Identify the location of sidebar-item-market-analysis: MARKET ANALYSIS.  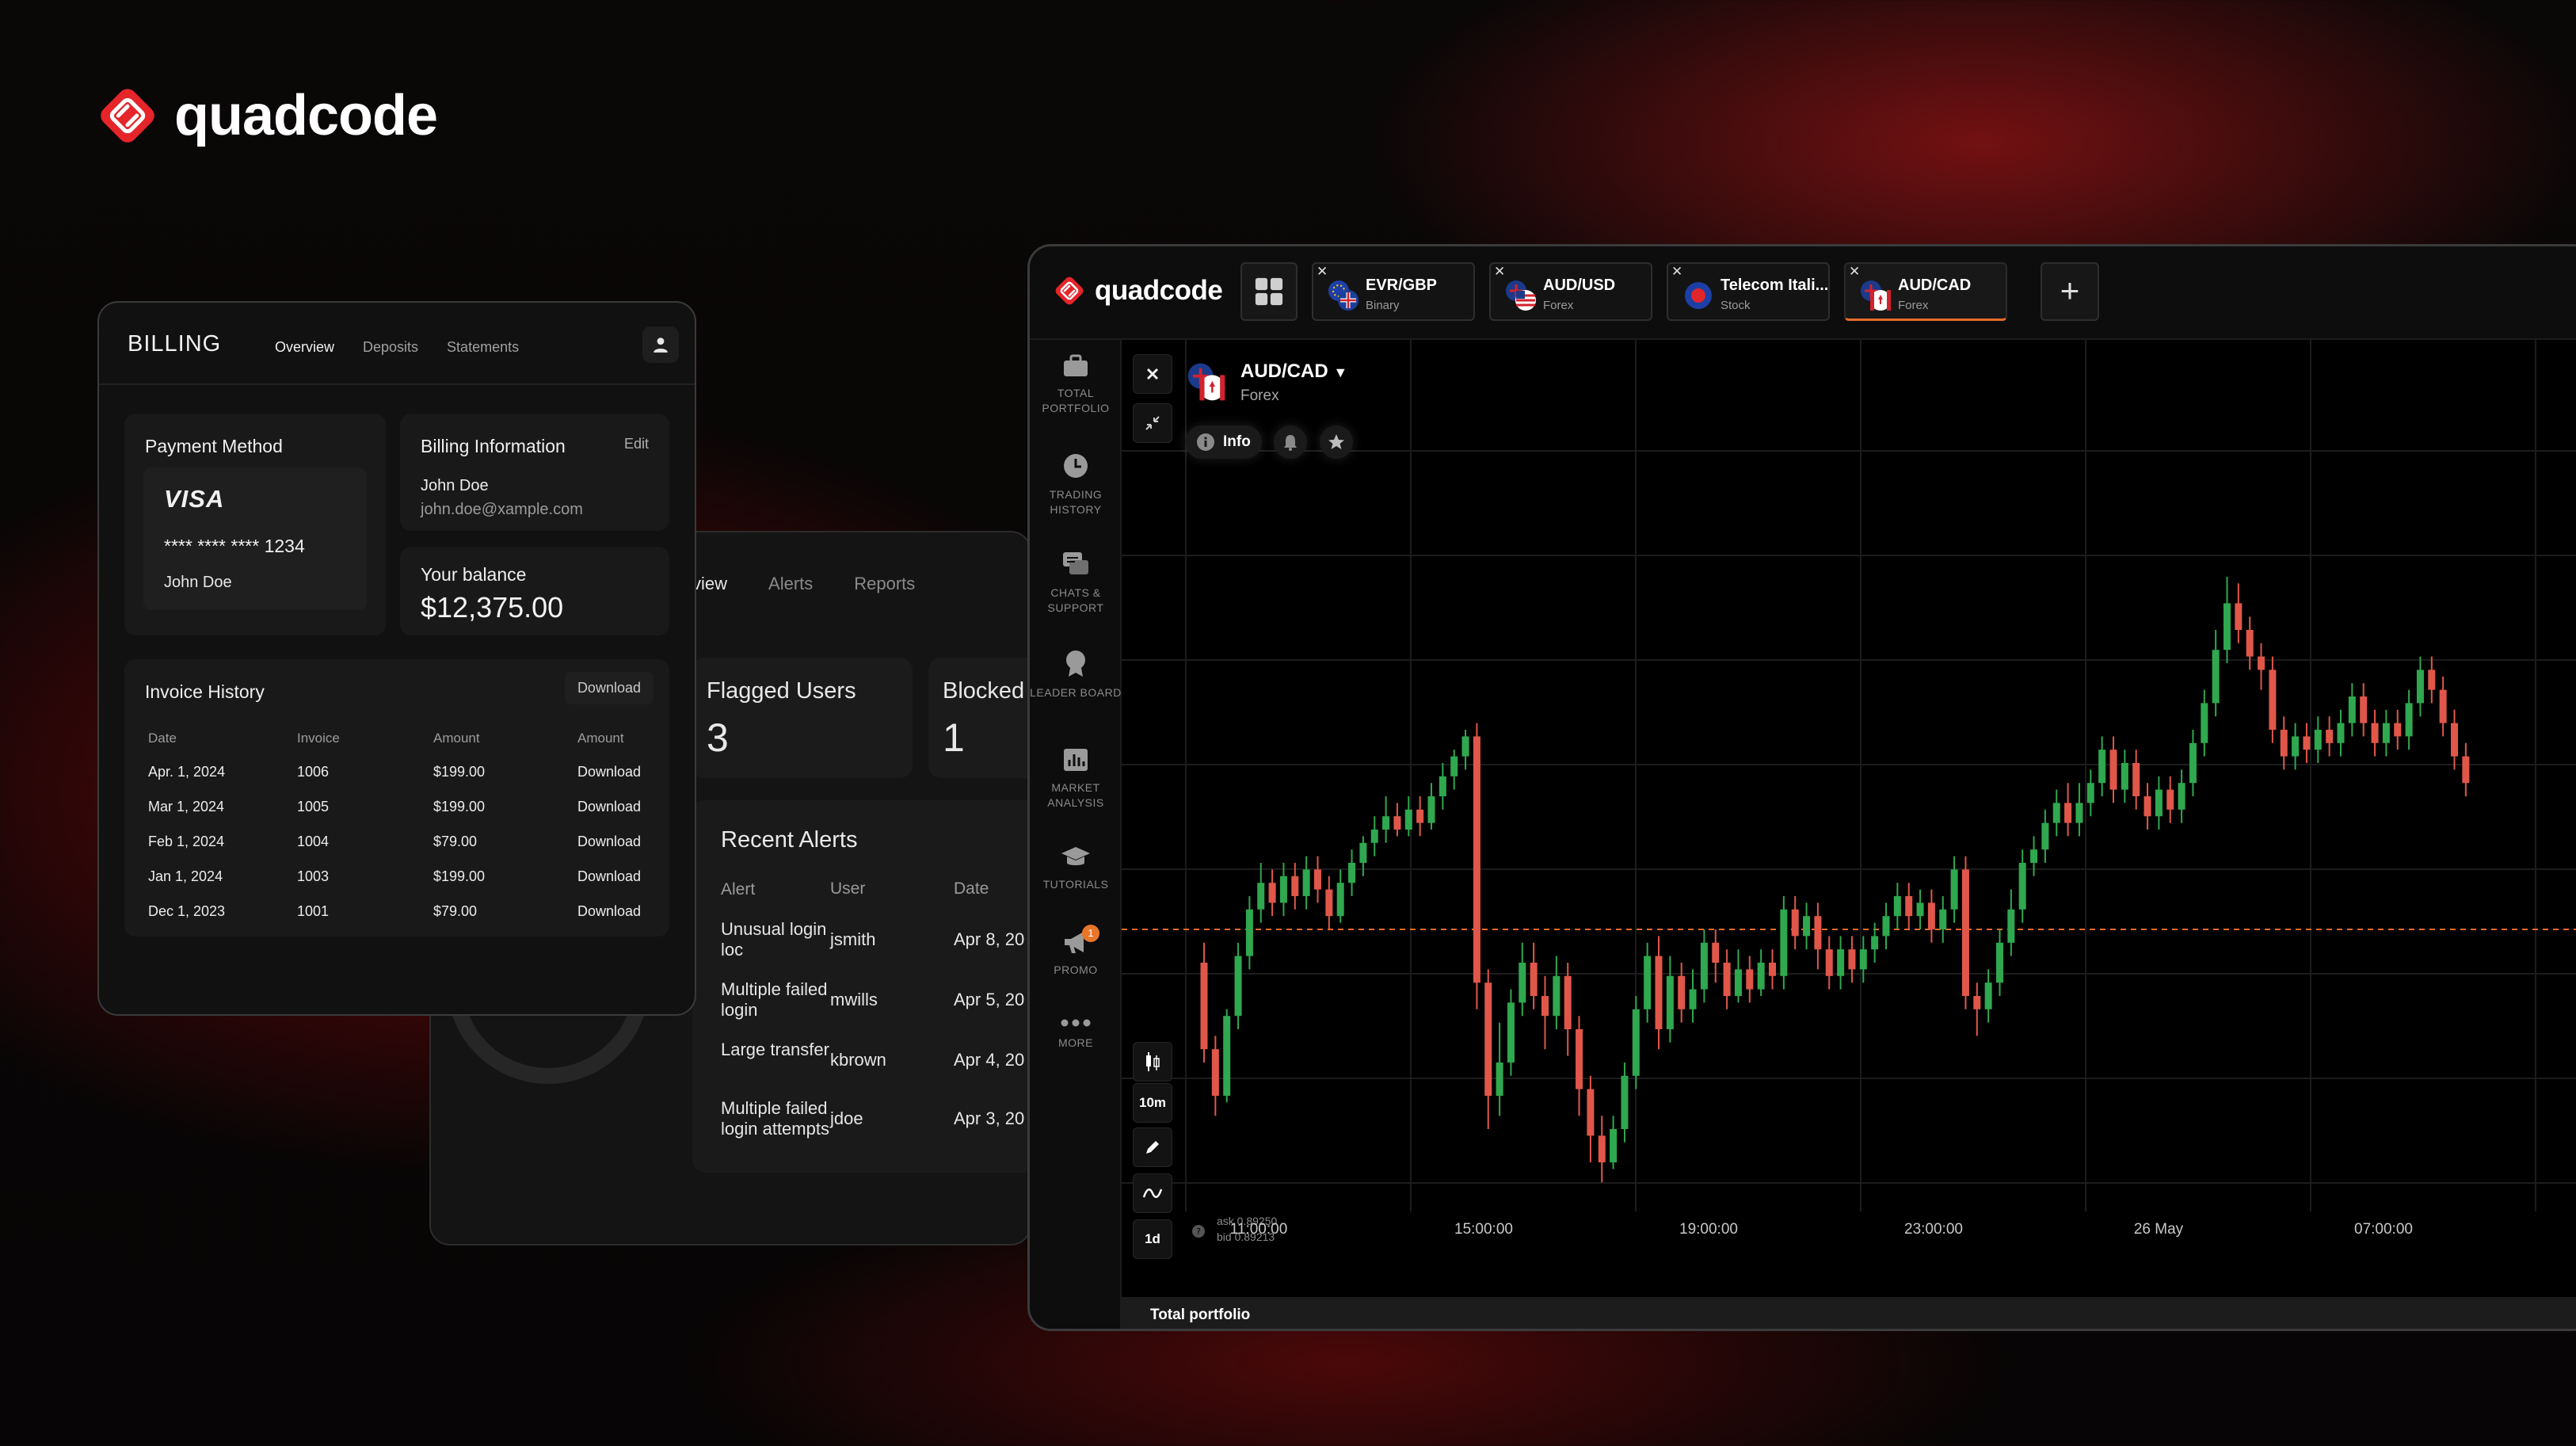
(1076, 779).